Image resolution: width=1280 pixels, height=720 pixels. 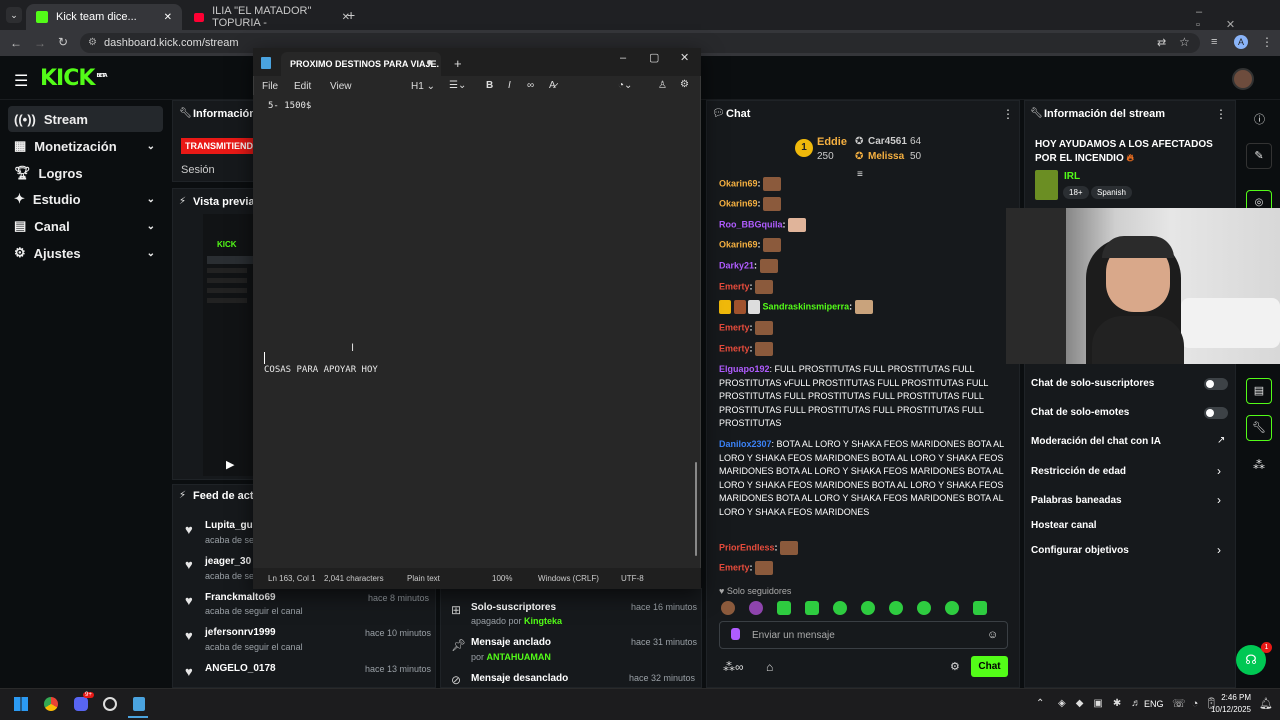 I want to click on tab-youtube: ILIA "EL MATADOR" TOPURIA - ✕, so click(x=272, y=17).